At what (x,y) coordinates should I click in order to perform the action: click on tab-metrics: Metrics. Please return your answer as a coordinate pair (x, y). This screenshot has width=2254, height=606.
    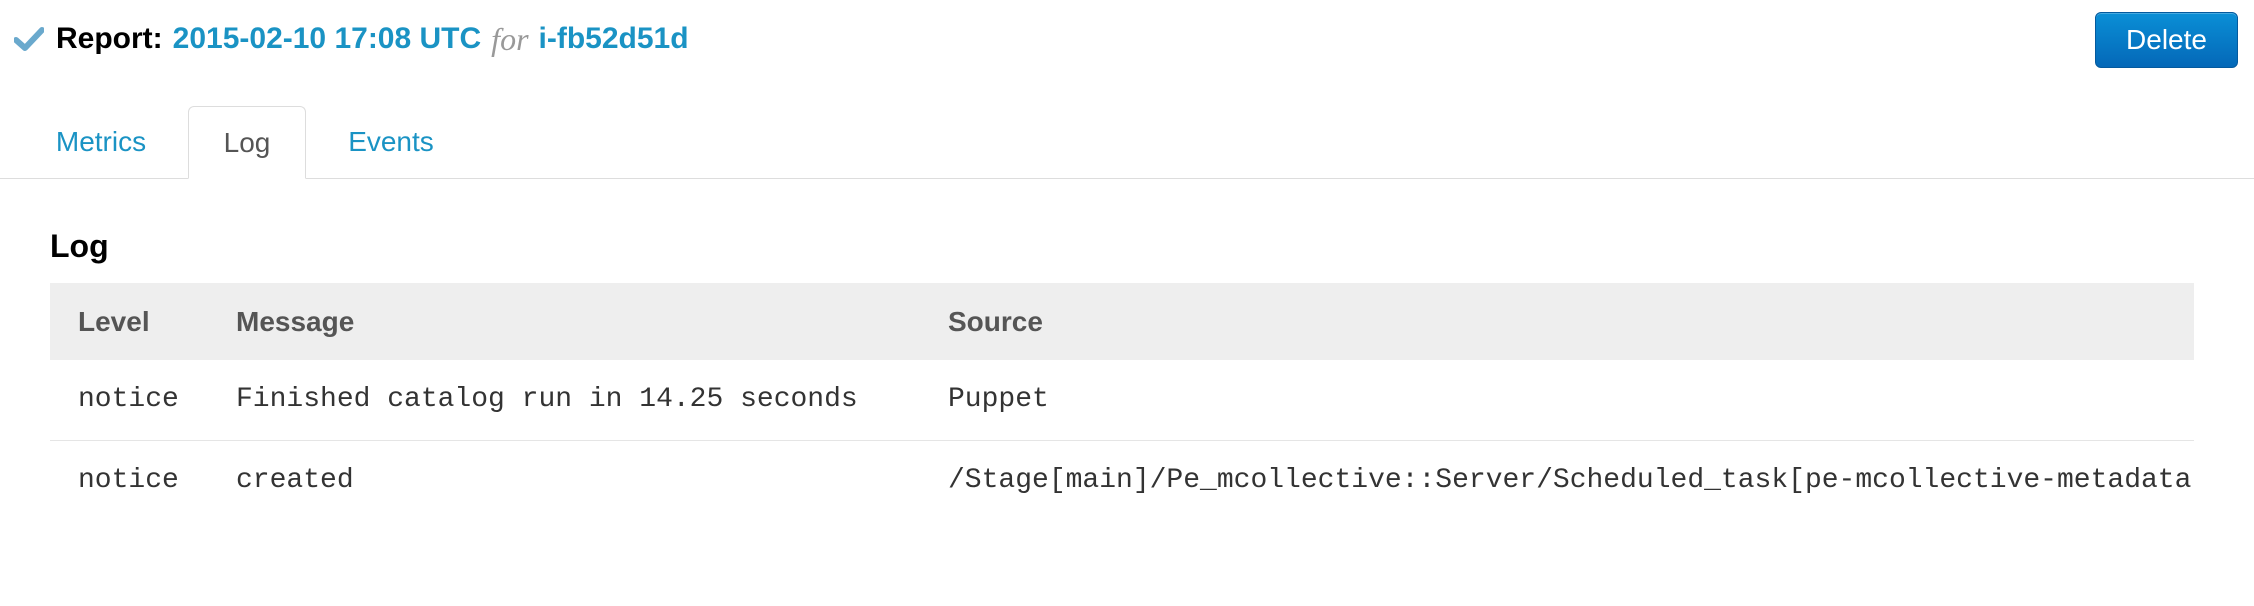
    Looking at the image, I should click on (101, 142).